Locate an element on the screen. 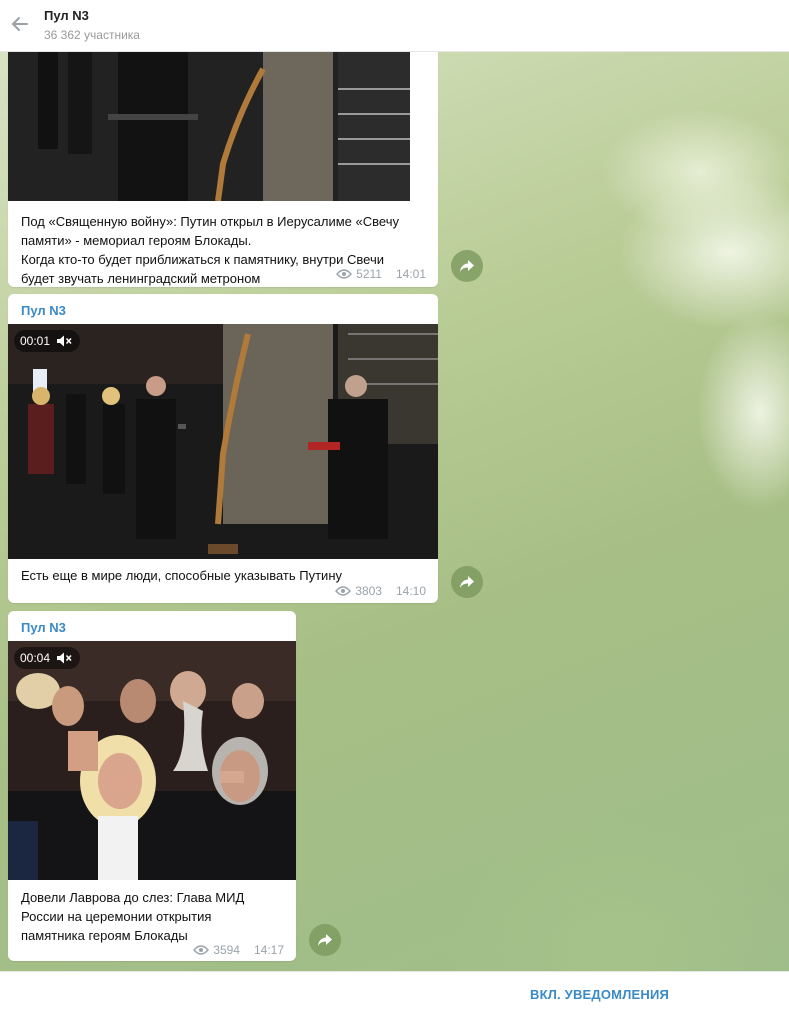 This screenshot has width=789, height=1013. message-meta: 3803 14:10 is located at coordinates (380, 591).